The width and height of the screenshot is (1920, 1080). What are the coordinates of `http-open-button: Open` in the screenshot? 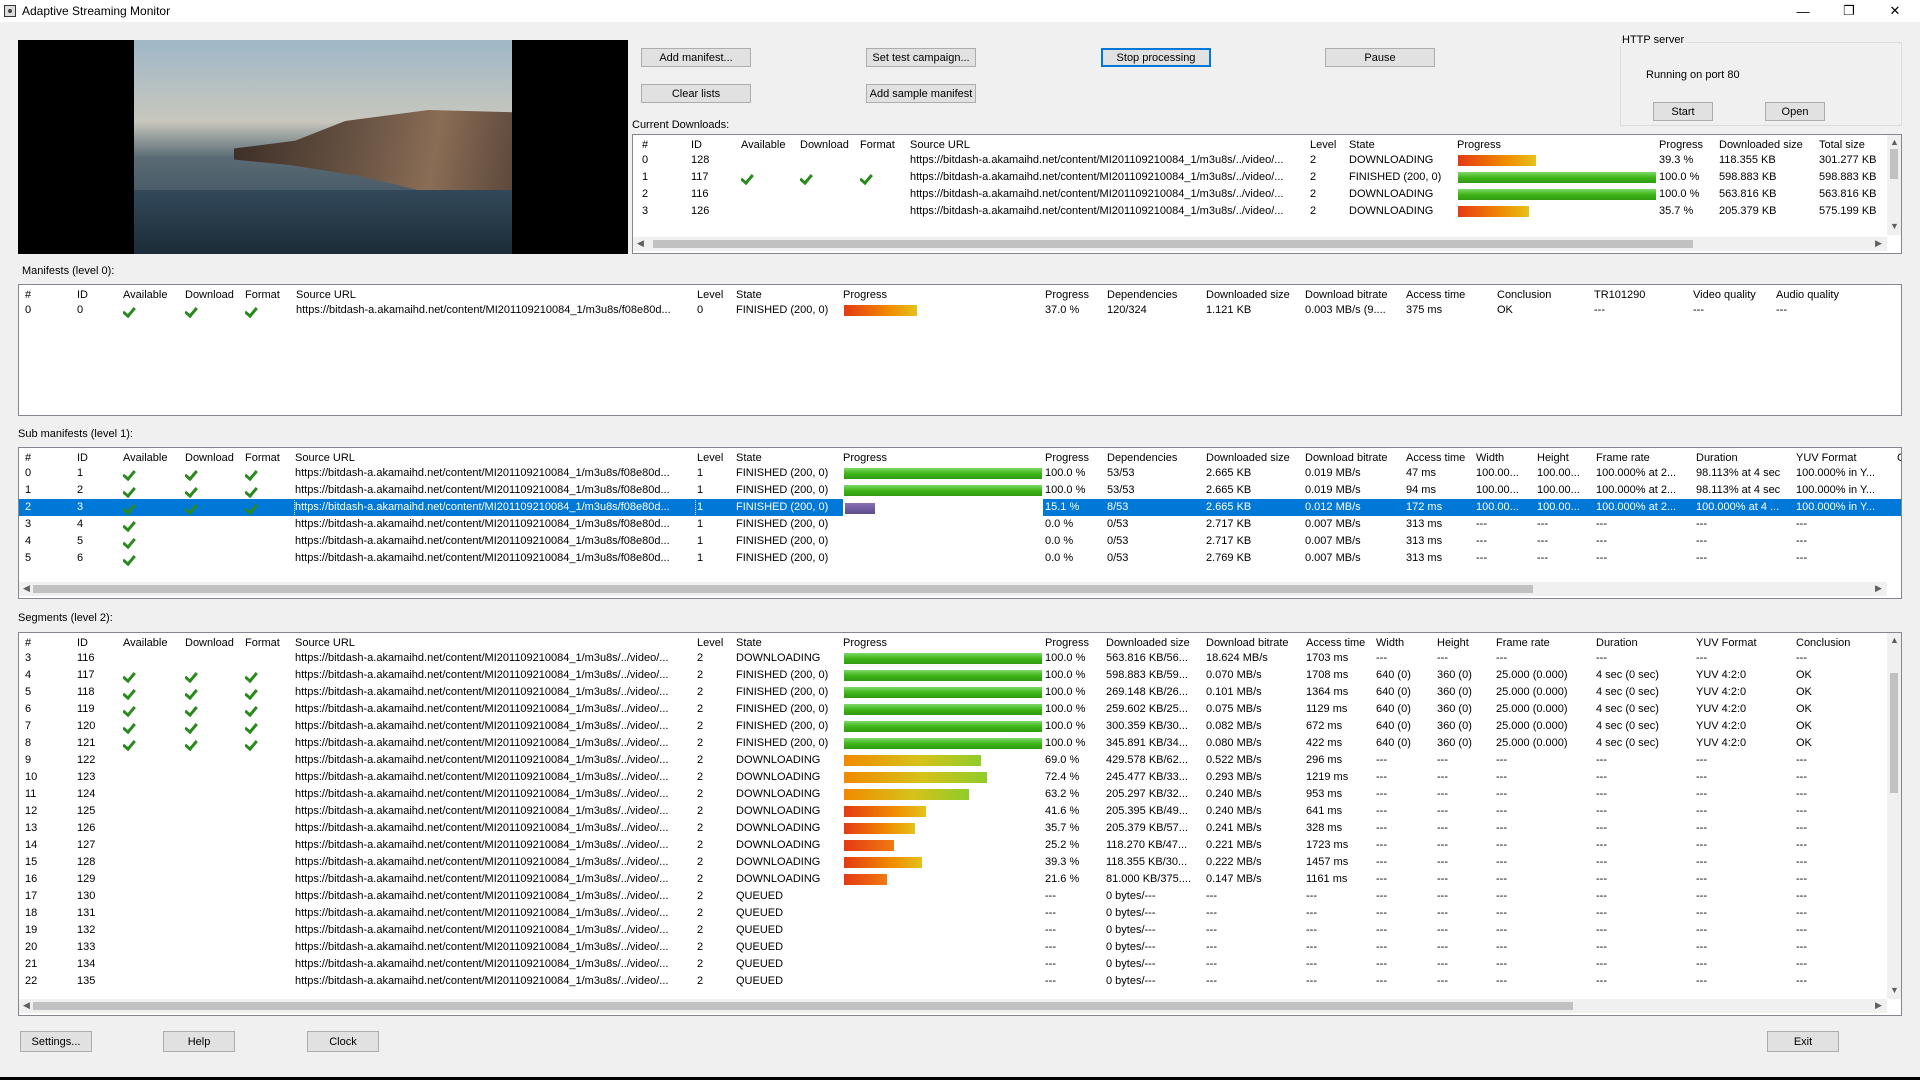 It's located at (1795, 111).